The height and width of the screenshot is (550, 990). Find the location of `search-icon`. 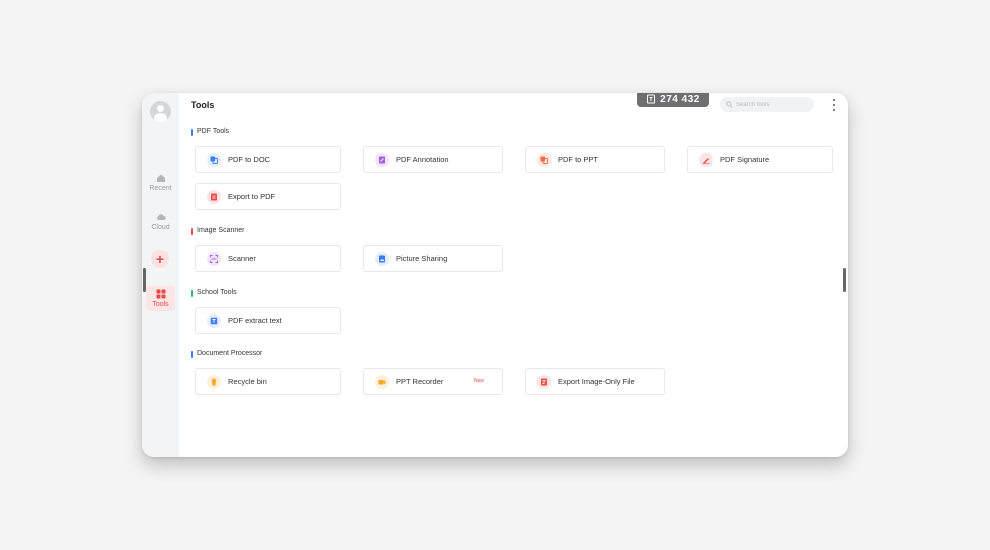

search-icon is located at coordinates (729, 104).